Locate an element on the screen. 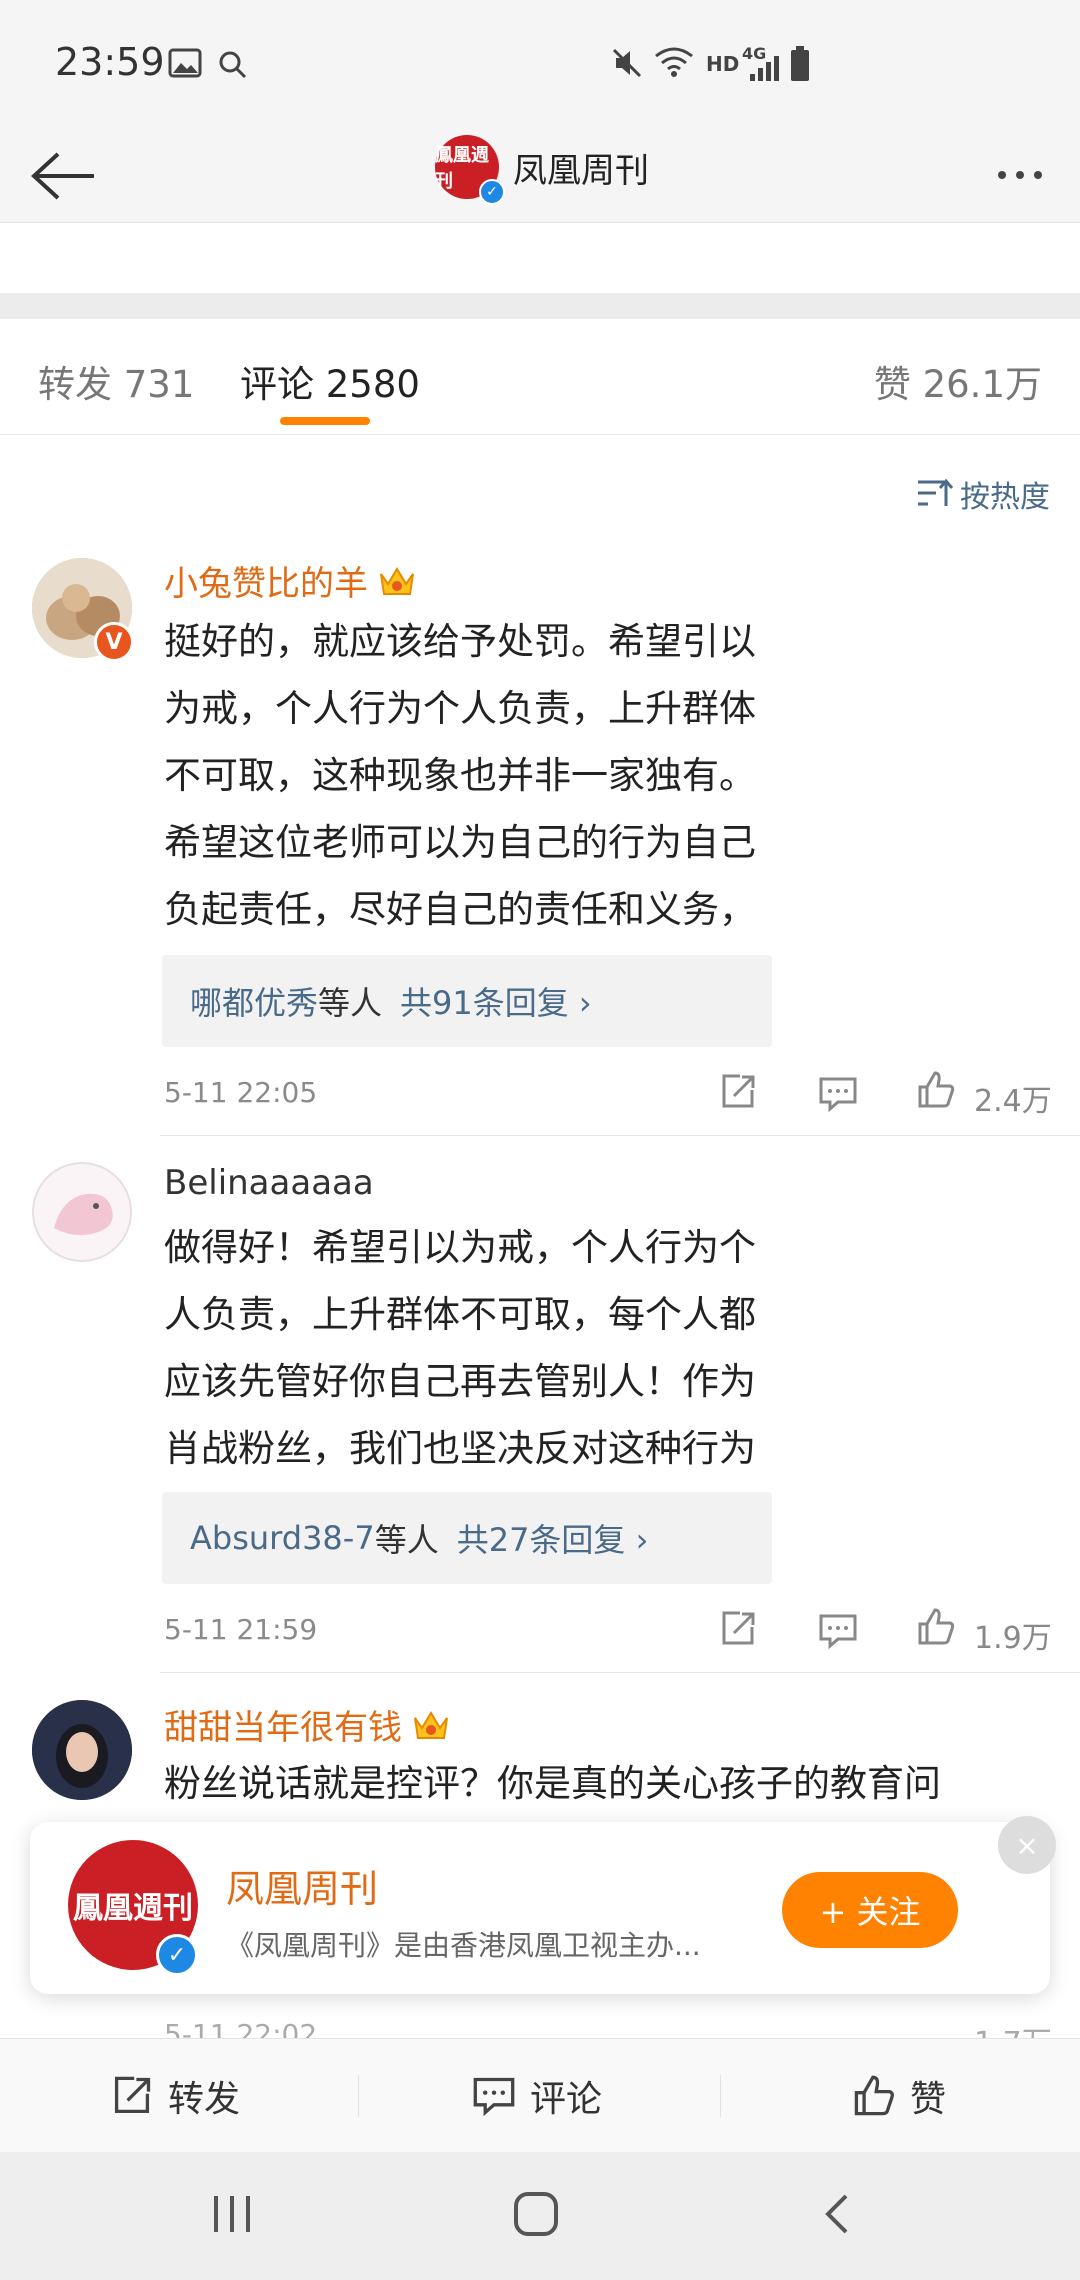 The height and width of the screenshot is (2280, 1080). gallery-icon is located at coordinates (185, 63).